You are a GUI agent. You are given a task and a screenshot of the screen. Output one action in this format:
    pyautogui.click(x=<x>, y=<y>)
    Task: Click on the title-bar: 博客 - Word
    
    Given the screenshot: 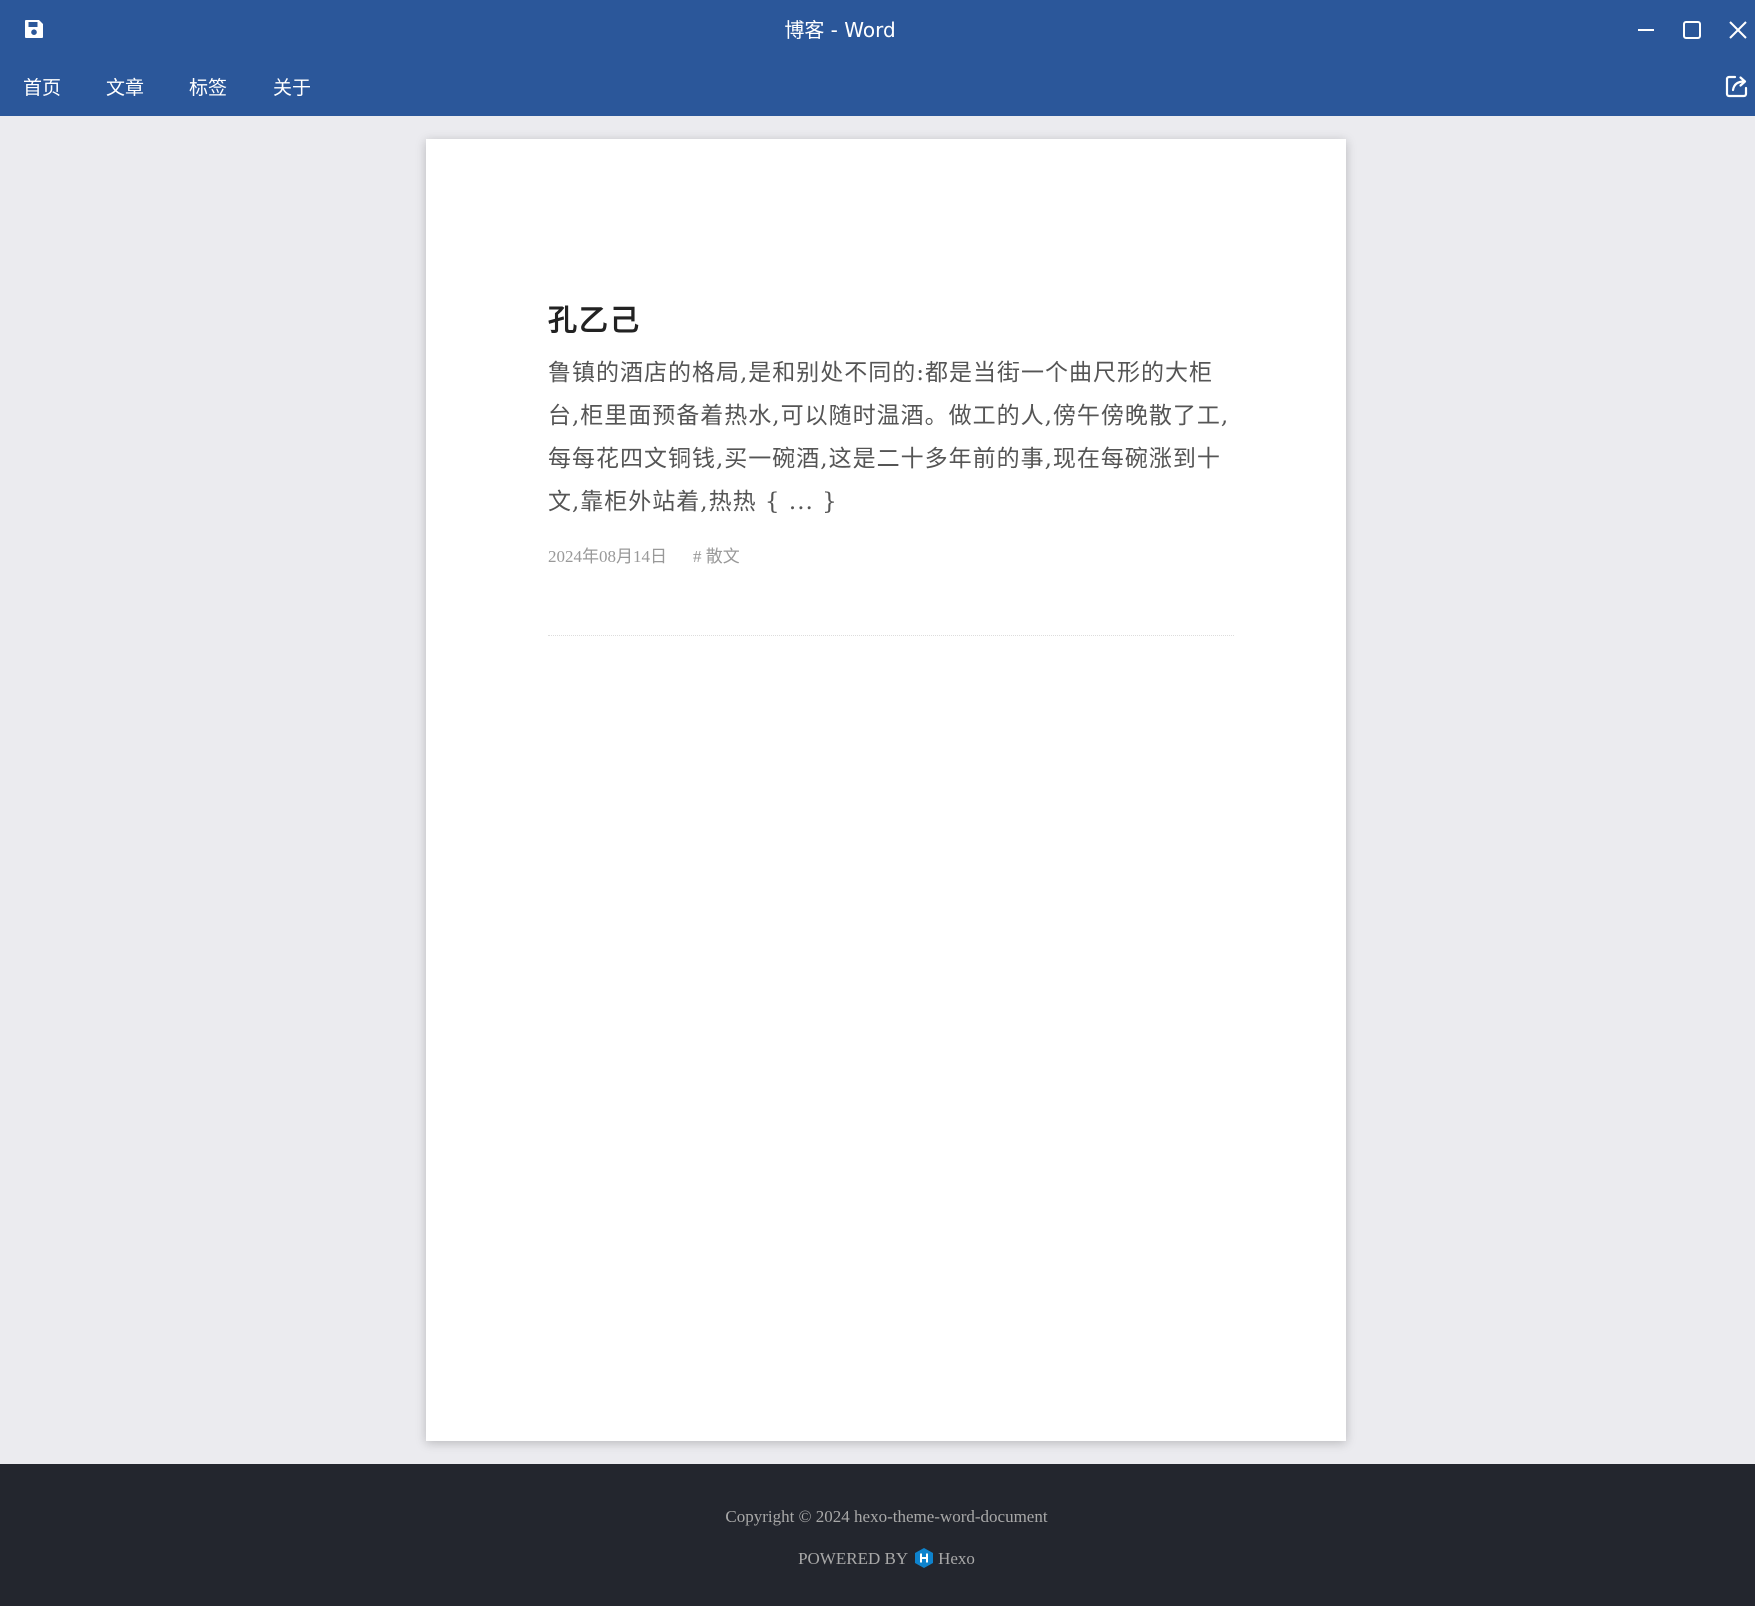 What is the action you would take?
    pyautogui.click(x=877, y=30)
    